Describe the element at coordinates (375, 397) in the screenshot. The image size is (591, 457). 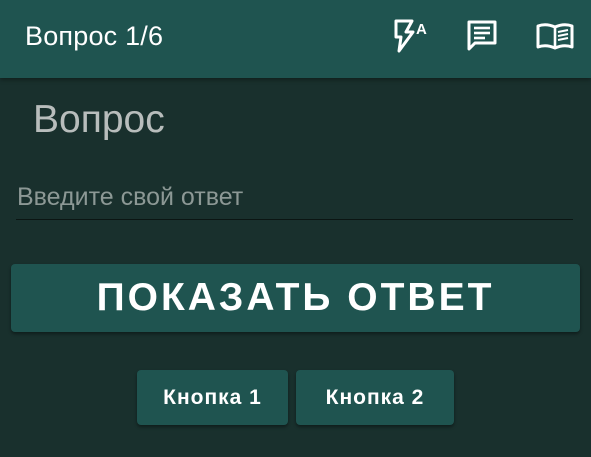
I see `button-2: Кнопка 2` at that location.